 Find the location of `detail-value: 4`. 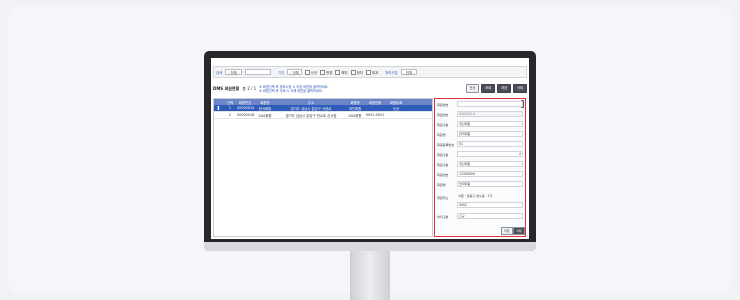

detail-value: 4 is located at coordinates (490, 154).